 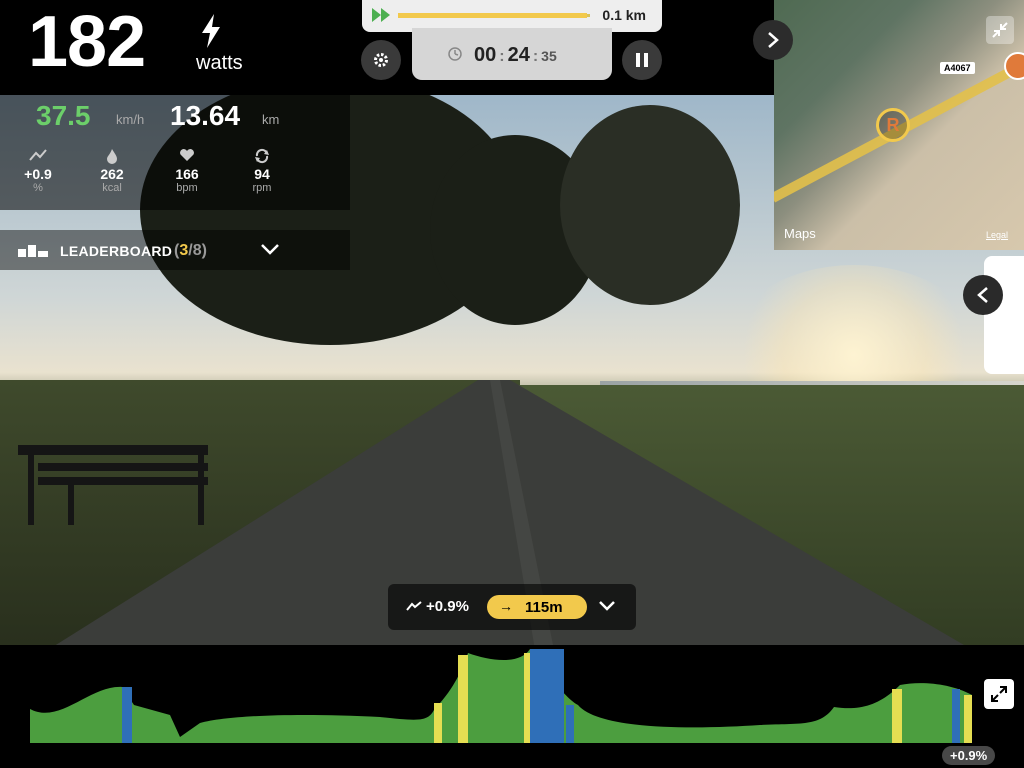 I want to click on elapsed-time: 00:24:35, so click(x=515, y=55).